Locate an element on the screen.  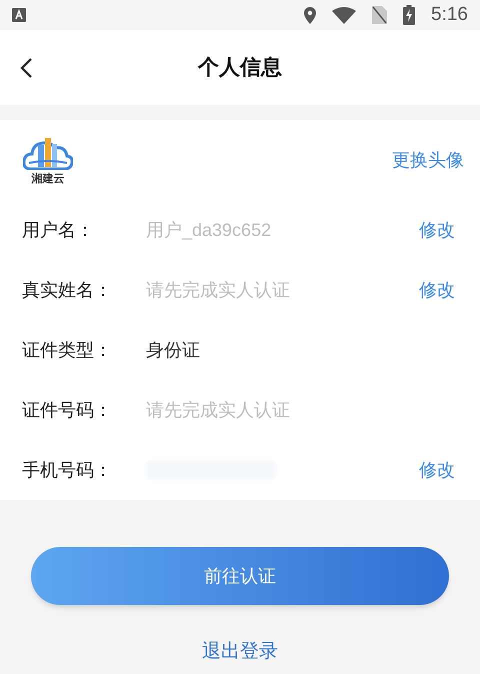
battery-charging-icon is located at coordinates (409, 15).